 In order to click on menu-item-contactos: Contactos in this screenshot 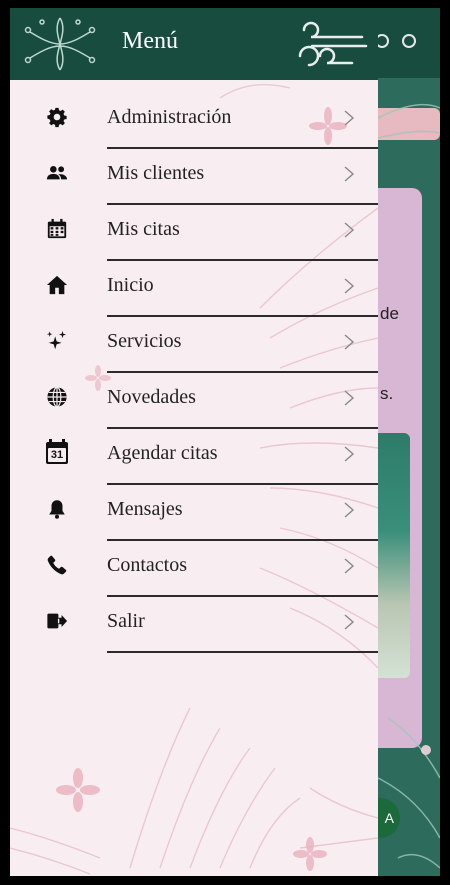, I will do `click(194, 568)`.